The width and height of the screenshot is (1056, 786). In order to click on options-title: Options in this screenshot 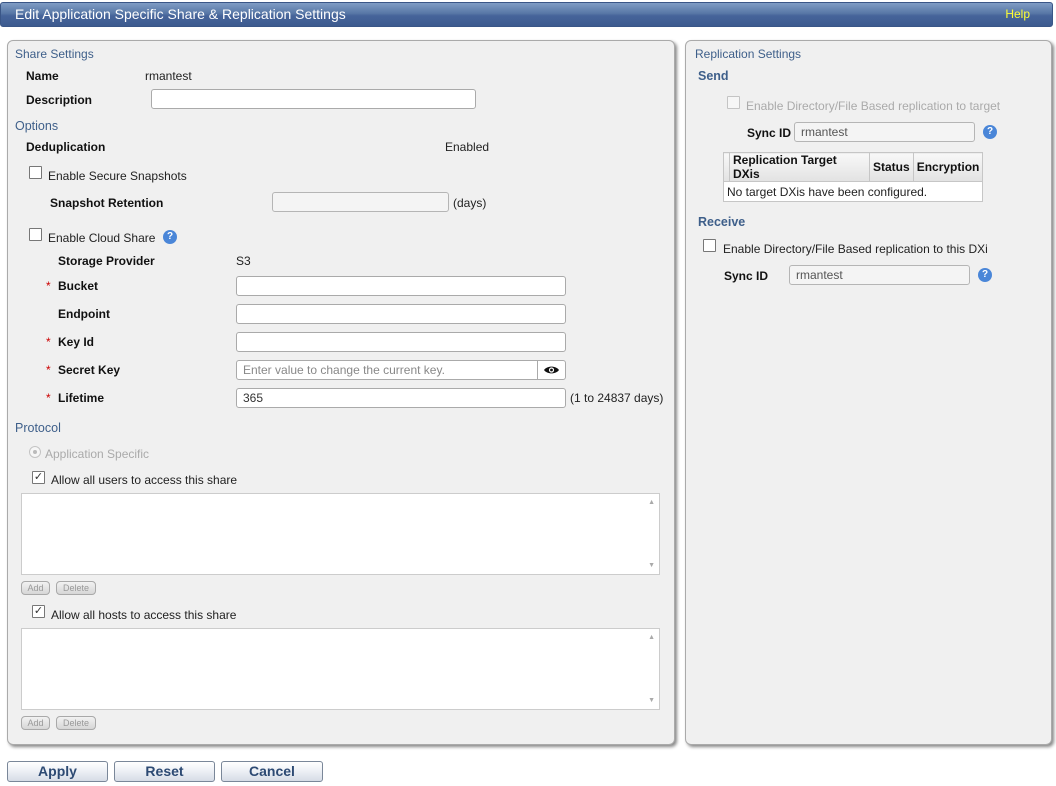, I will do `click(37, 126)`.